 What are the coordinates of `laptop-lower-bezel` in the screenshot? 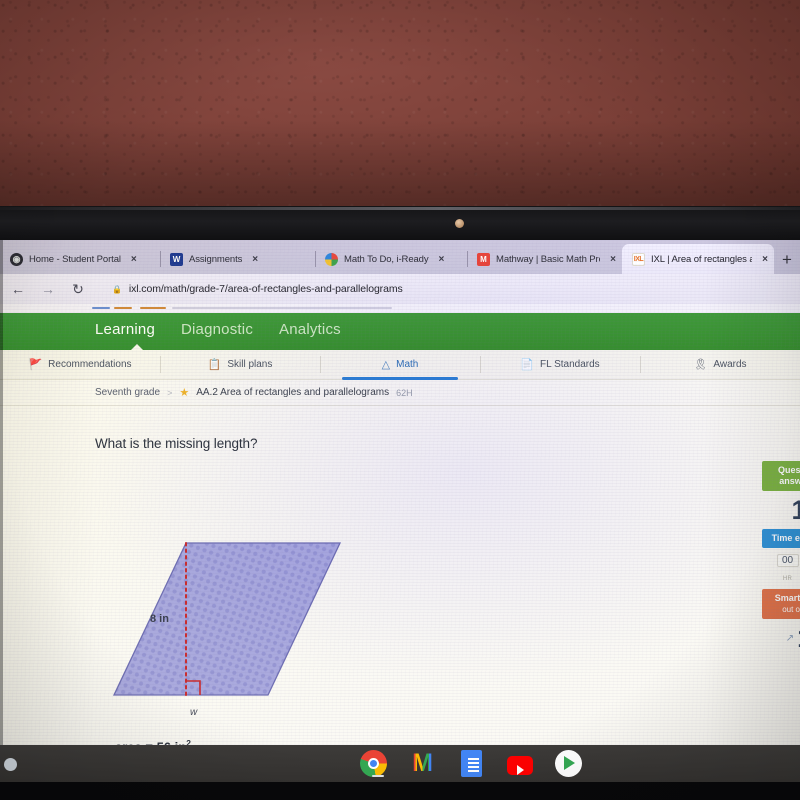 It's located at (400, 791).